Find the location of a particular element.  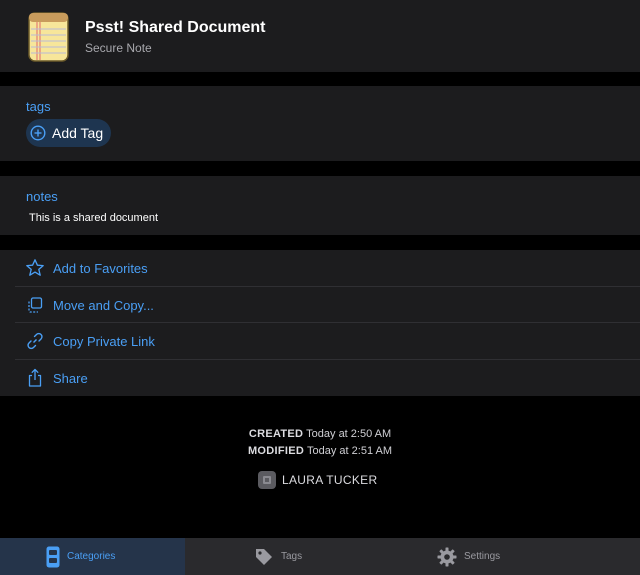

modified-key: MODIFIED is located at coordinates (276, 451).